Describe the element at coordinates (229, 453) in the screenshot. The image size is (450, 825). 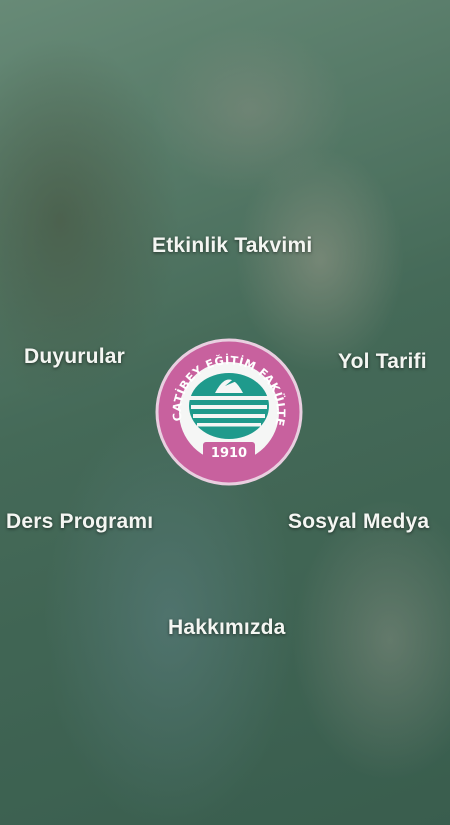
I see `logo-year: 1910` at that location.